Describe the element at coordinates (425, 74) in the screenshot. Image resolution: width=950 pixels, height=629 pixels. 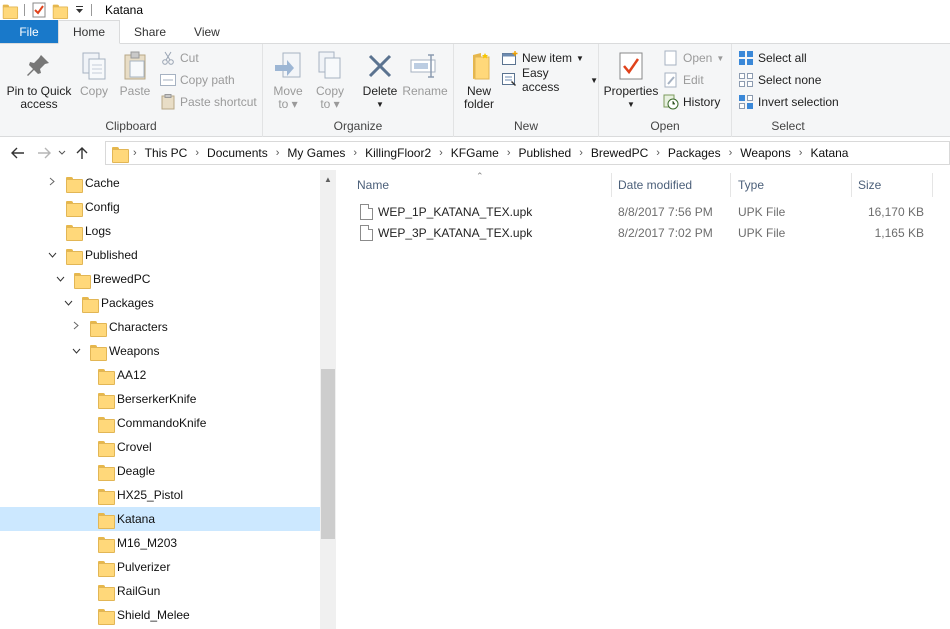
I see `rename-button: Rename` at that location.